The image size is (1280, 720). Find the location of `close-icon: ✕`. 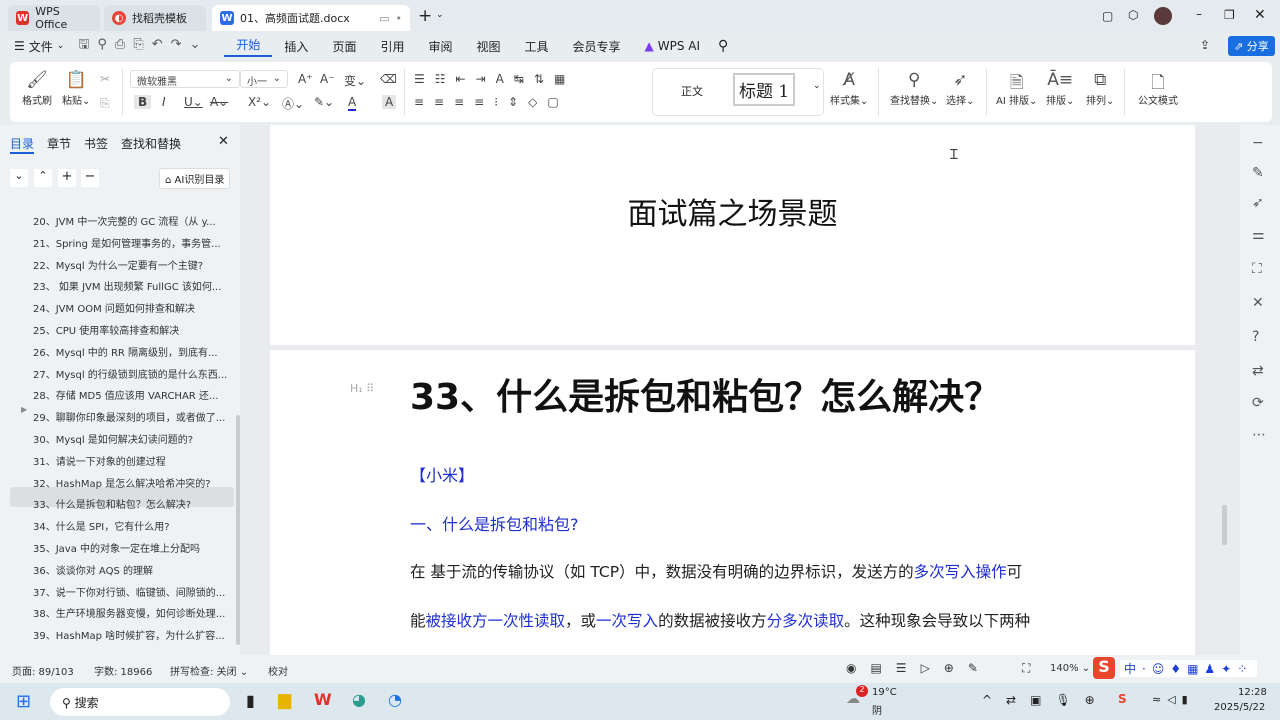

close-icon: ✕ is located at coordinates (223, 141).